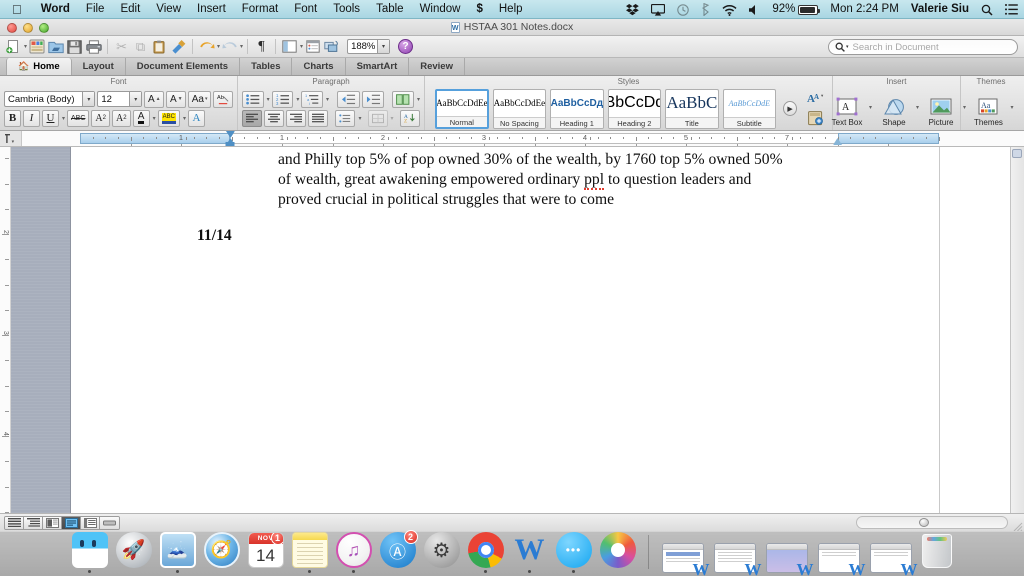 This screenshot has height=576, width=1024. I want to click on minimize-button, so click(28, 28).